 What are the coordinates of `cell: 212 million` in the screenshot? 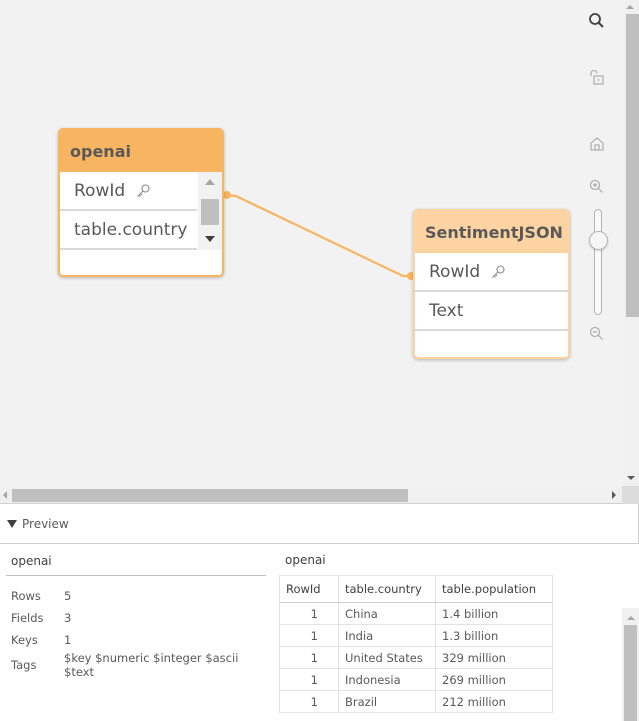 It's located at (494, 701).